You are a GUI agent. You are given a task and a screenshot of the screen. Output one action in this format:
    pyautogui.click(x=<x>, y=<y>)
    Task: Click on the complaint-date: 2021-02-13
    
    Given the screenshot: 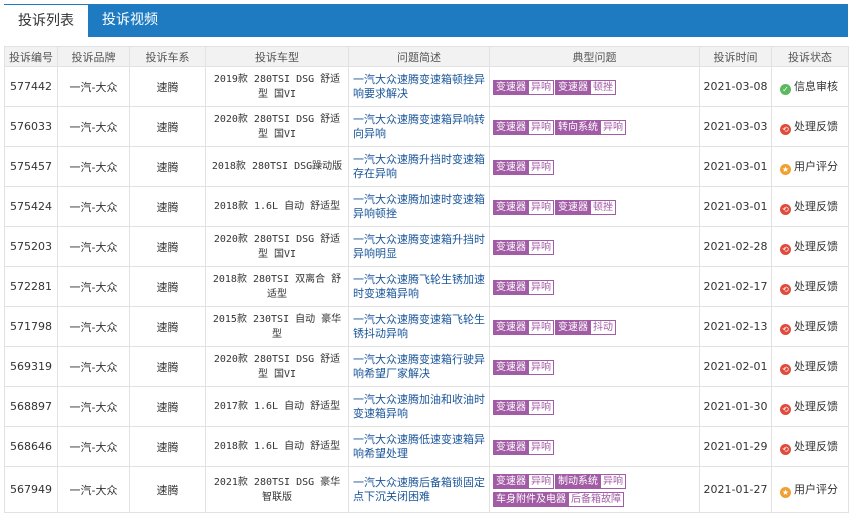 What is the action you would take?
    pyautogui.click(x=735, y=326)
    